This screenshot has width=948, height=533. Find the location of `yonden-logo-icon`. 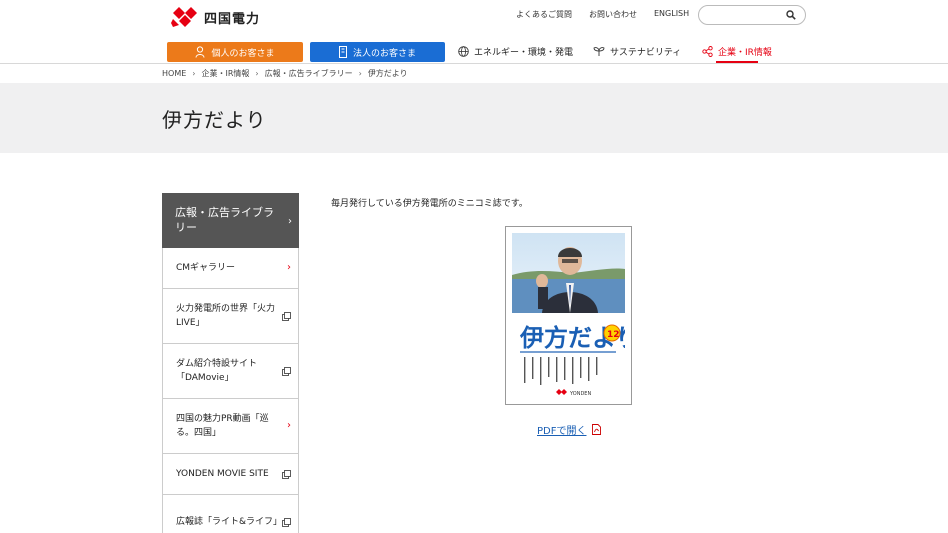

yonden-logo-icon is located at coordinates (184, 17).